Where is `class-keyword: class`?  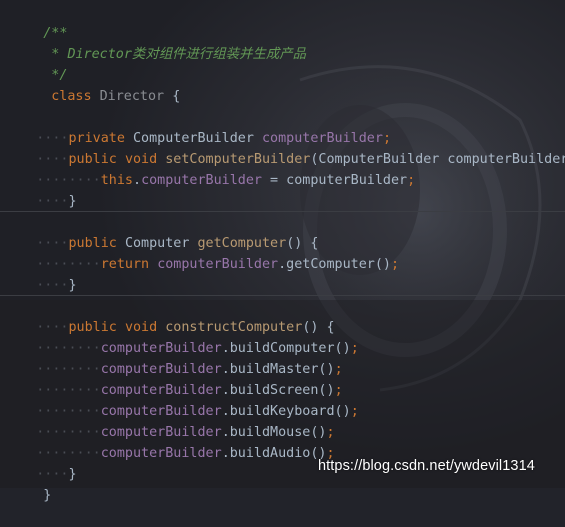
class-keyword: class is located at coordinates (71, 96).